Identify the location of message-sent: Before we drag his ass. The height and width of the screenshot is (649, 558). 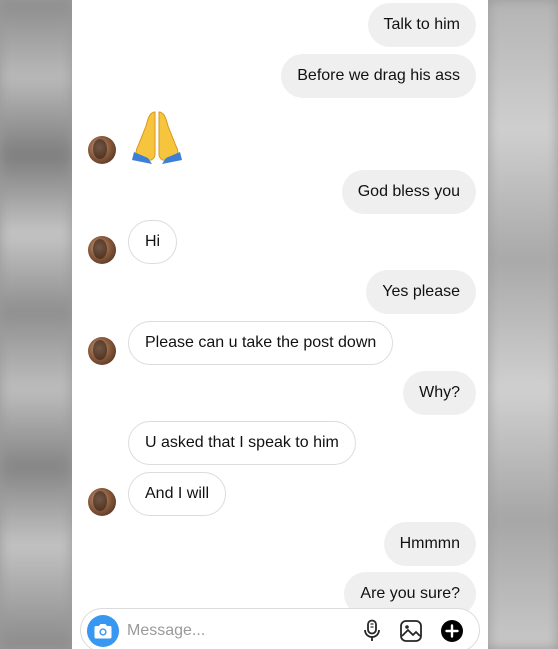
(378, 76).